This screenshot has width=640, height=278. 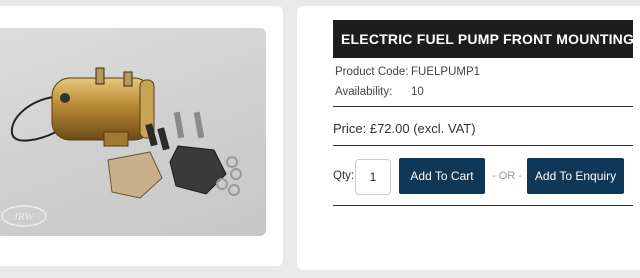 I want to click on add-to-cart-button: Add To Cart, so click(x=442, y=176).